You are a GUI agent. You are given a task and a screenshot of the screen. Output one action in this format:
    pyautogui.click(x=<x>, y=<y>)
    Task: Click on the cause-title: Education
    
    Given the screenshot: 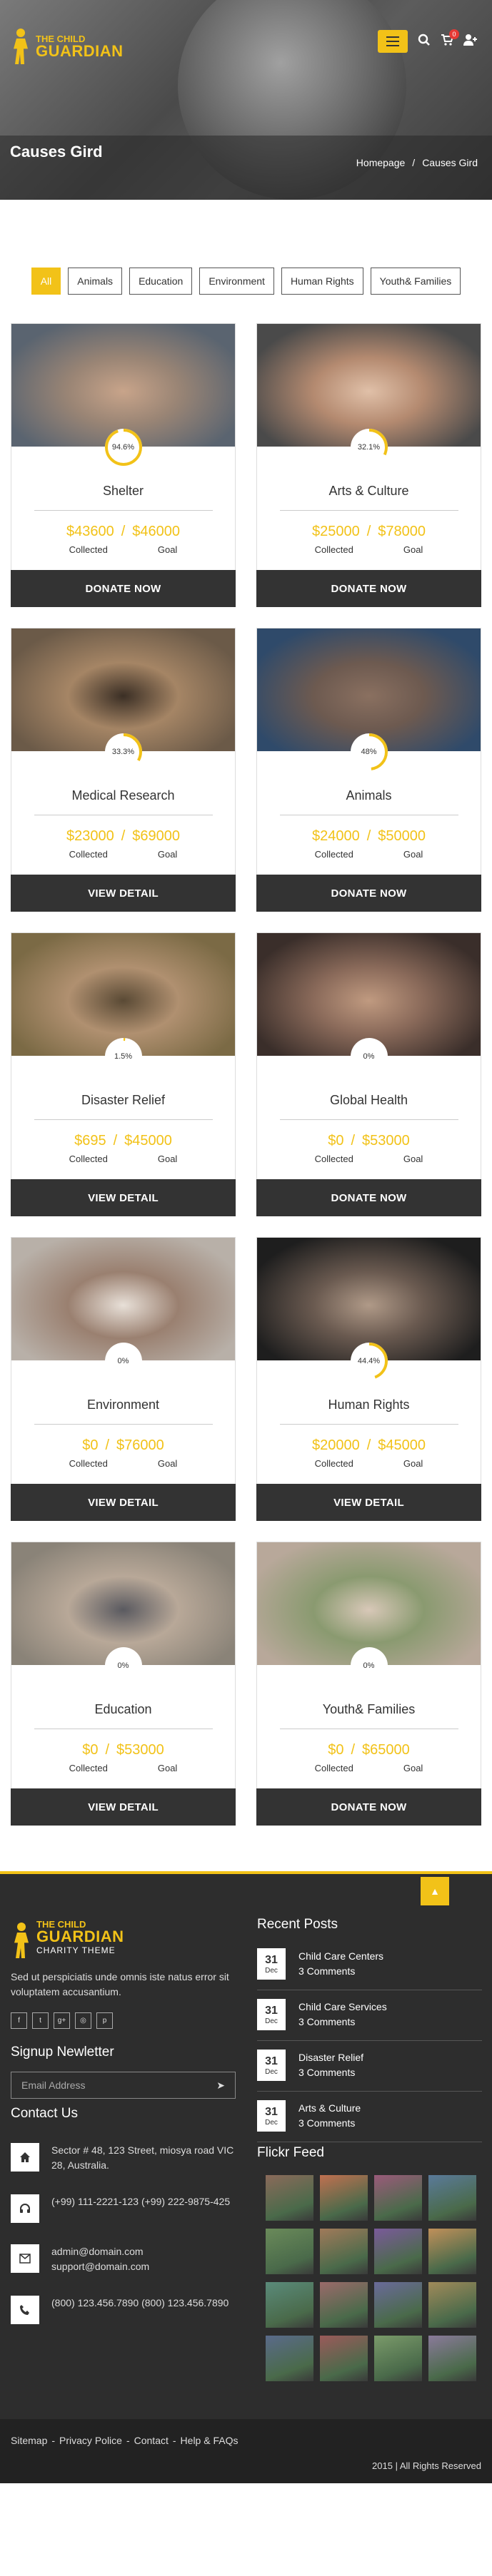 What is the action you would take?
    pyautogui.click(x=123, y=1709)
    